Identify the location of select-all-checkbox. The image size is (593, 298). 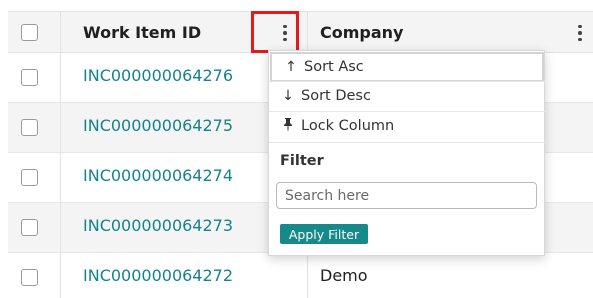
(29, 32).